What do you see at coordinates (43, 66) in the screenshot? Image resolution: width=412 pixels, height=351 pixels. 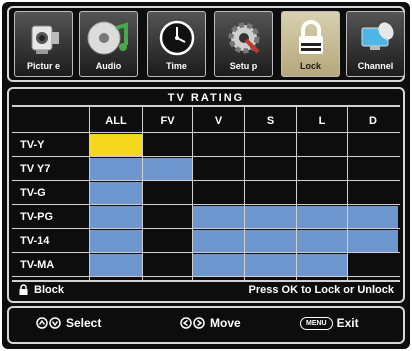 I see `tab-picture-label: Pictur e` at bounding box center [43, 66].